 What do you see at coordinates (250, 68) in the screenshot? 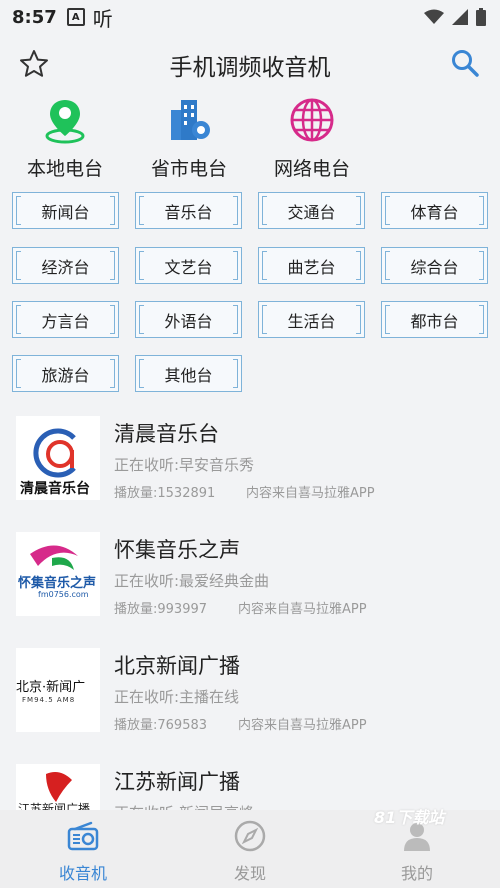
I see `page-title: 手机调频收音机` at bounding box center [250, 68].